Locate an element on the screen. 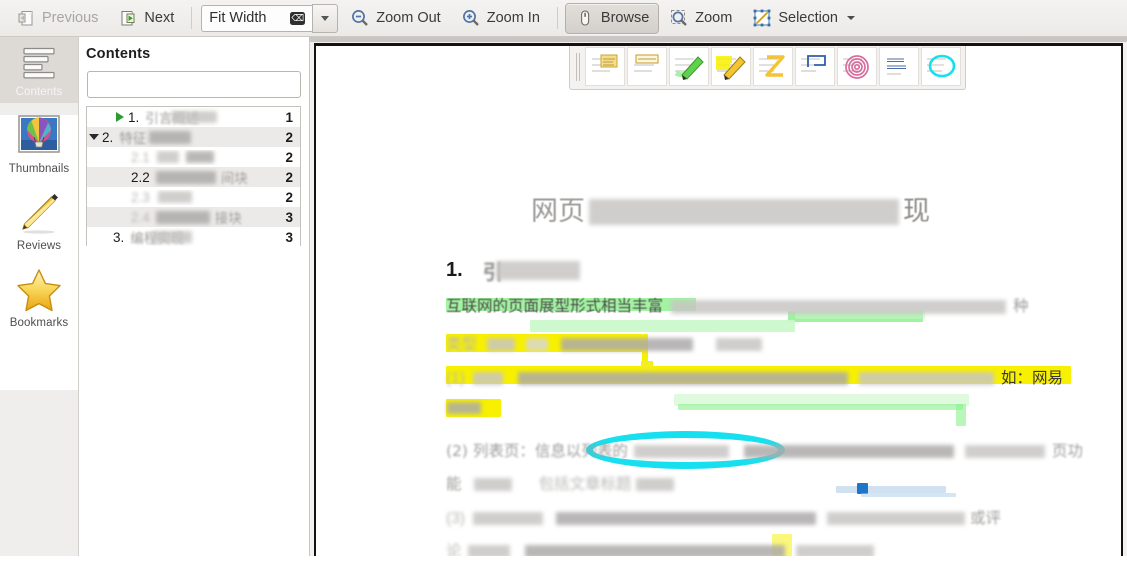  sticky-note-icon is located at coordinates (605, 67).